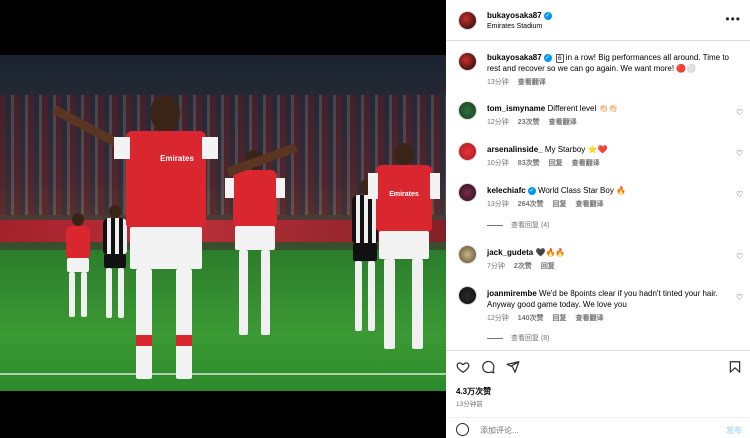 This screenshot has height=438, width=750. What do you see at coordinates (598, 427) in the screenshot?
I see `comment-composer: 添加评论... 发布` at bounding box center [598, 427].